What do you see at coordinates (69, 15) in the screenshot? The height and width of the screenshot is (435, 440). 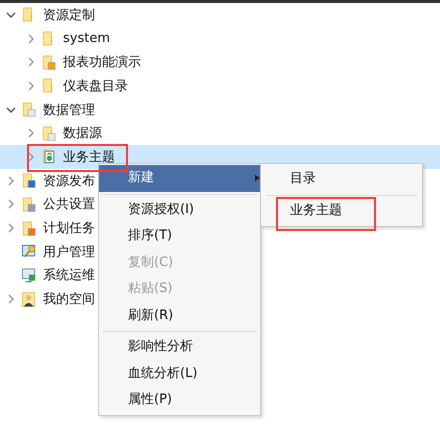 I see `tree-item: 资源定制` at bounding box center [69, 15].